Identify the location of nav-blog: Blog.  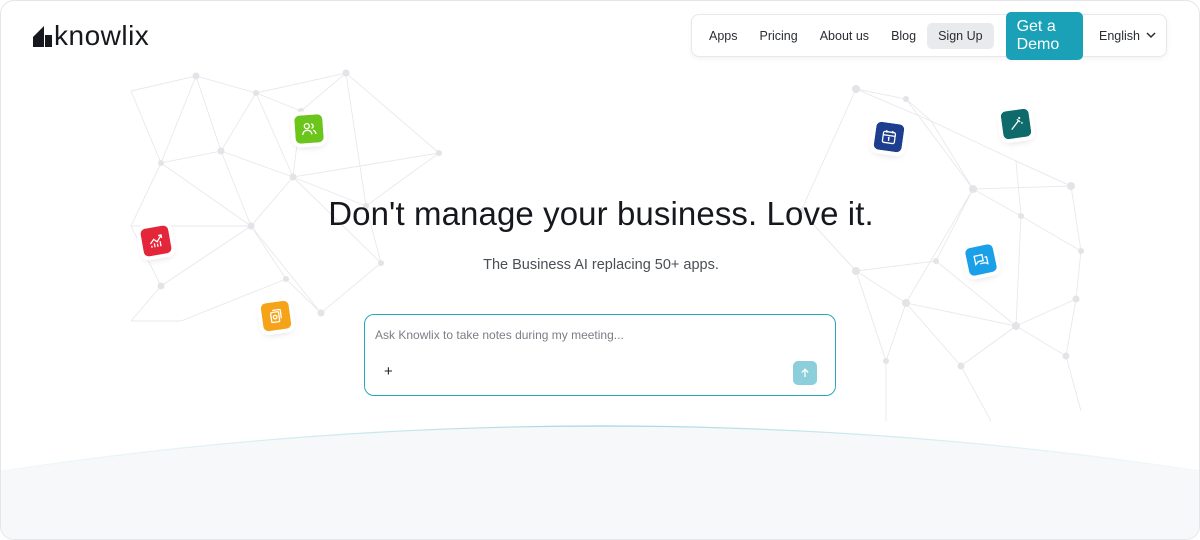
(903, 36).